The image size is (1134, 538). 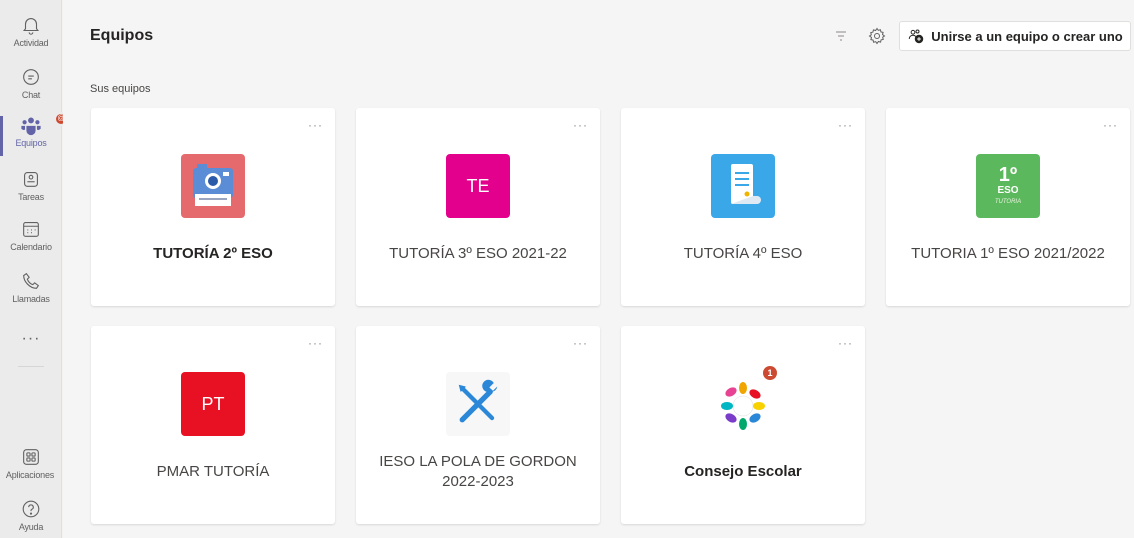 I want to click on calendar-icon, so click(x=31, y=229).